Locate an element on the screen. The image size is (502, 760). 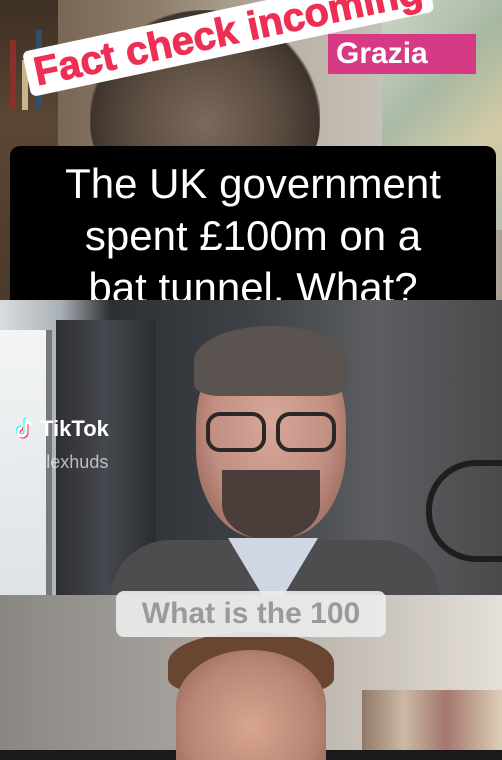
magazine-logo: Grazia is located at coordinates (402, 54).